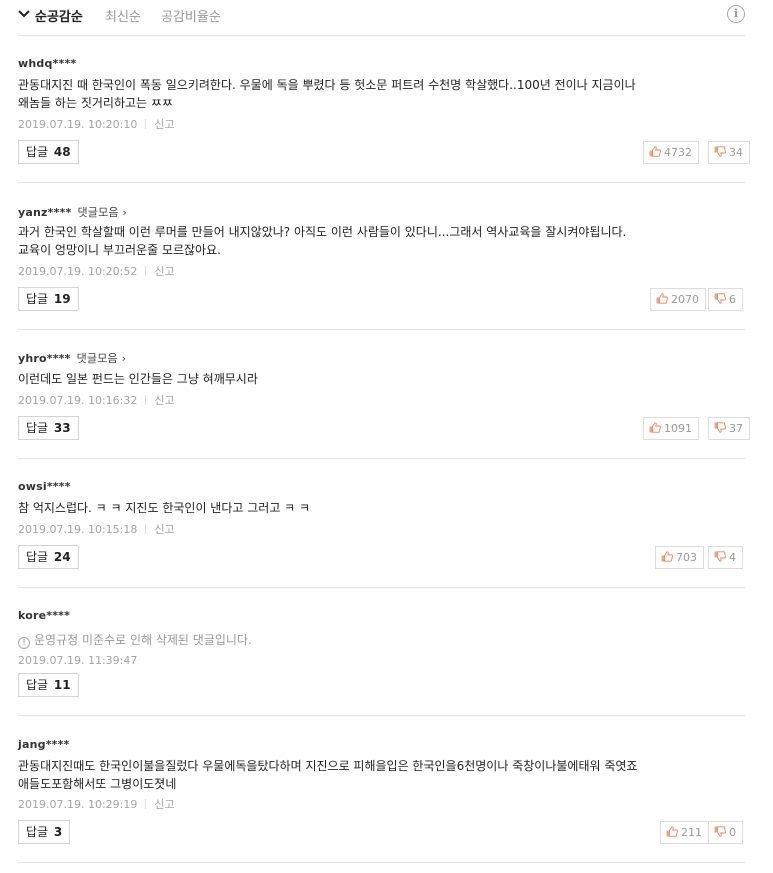 The width and height of the screenshot is (773, 873). Describe the element at coordinates (44, 617) in the screenshot. I see `comment-author: kore****` at that location.